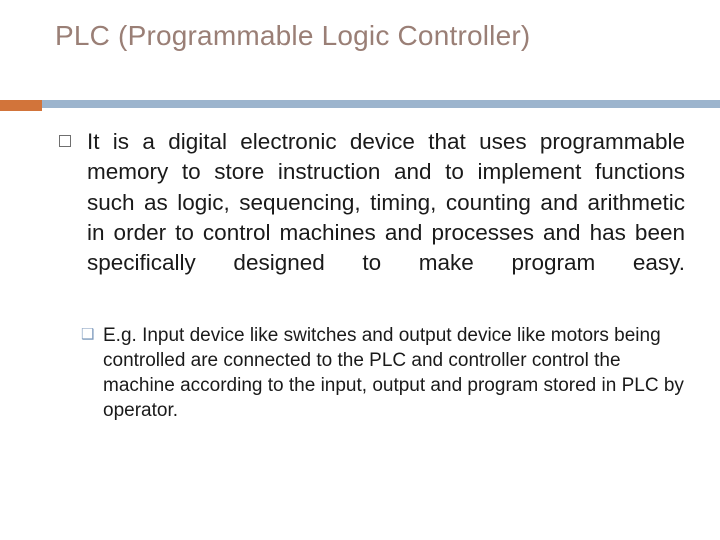 The width and height of the screenshot is (720, 540). What do you see at coordinates (21, 105) in the screenshot?
I see `divider-accent-block` at bounding box center [21, 105].